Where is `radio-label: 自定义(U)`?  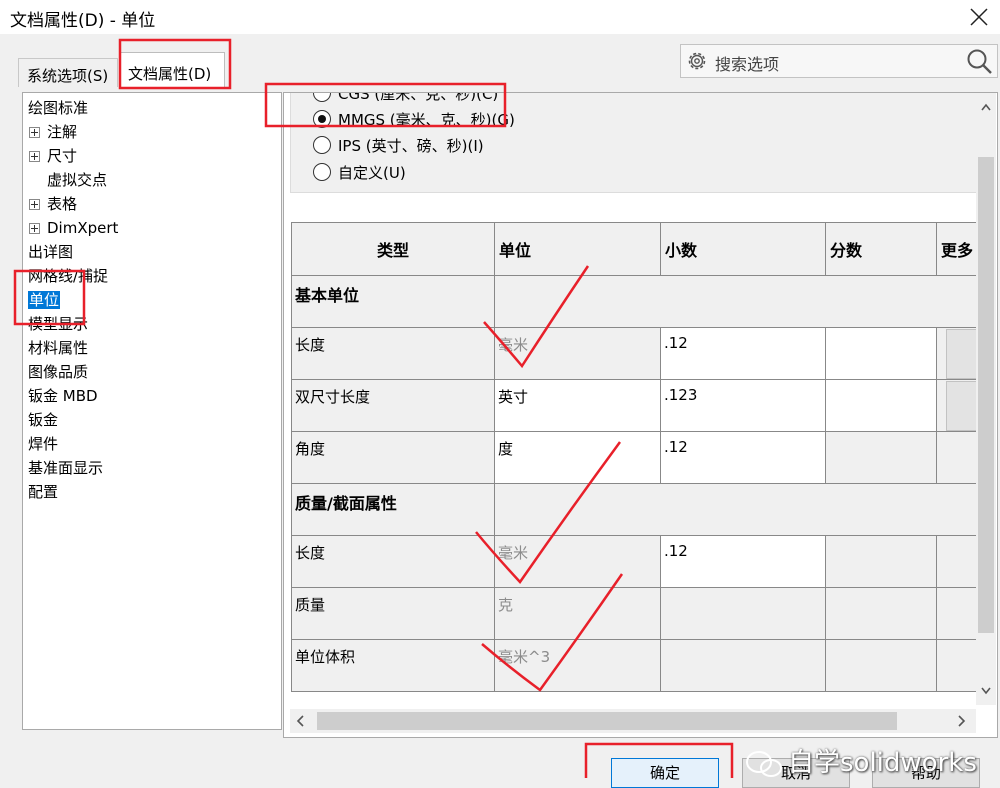 radio-label: 自定义(U) is located at coordinates (372, 173).